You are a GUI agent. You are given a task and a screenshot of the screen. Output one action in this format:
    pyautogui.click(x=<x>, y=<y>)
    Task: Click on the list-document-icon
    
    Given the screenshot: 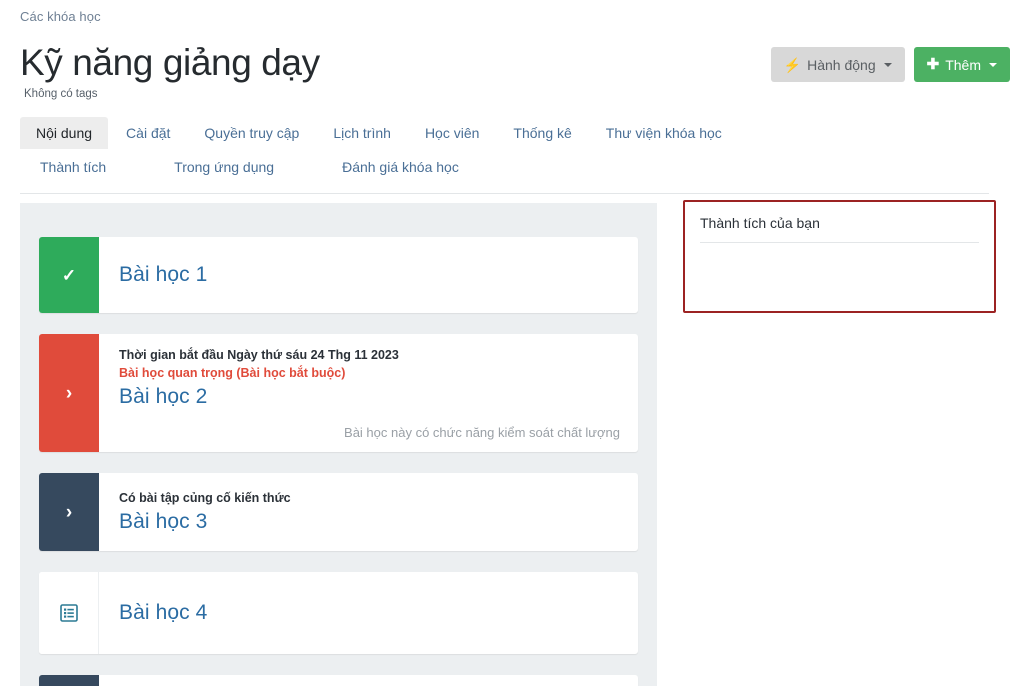 What is the action you would take?
    pyautogui.click(x=69, y=613)
    